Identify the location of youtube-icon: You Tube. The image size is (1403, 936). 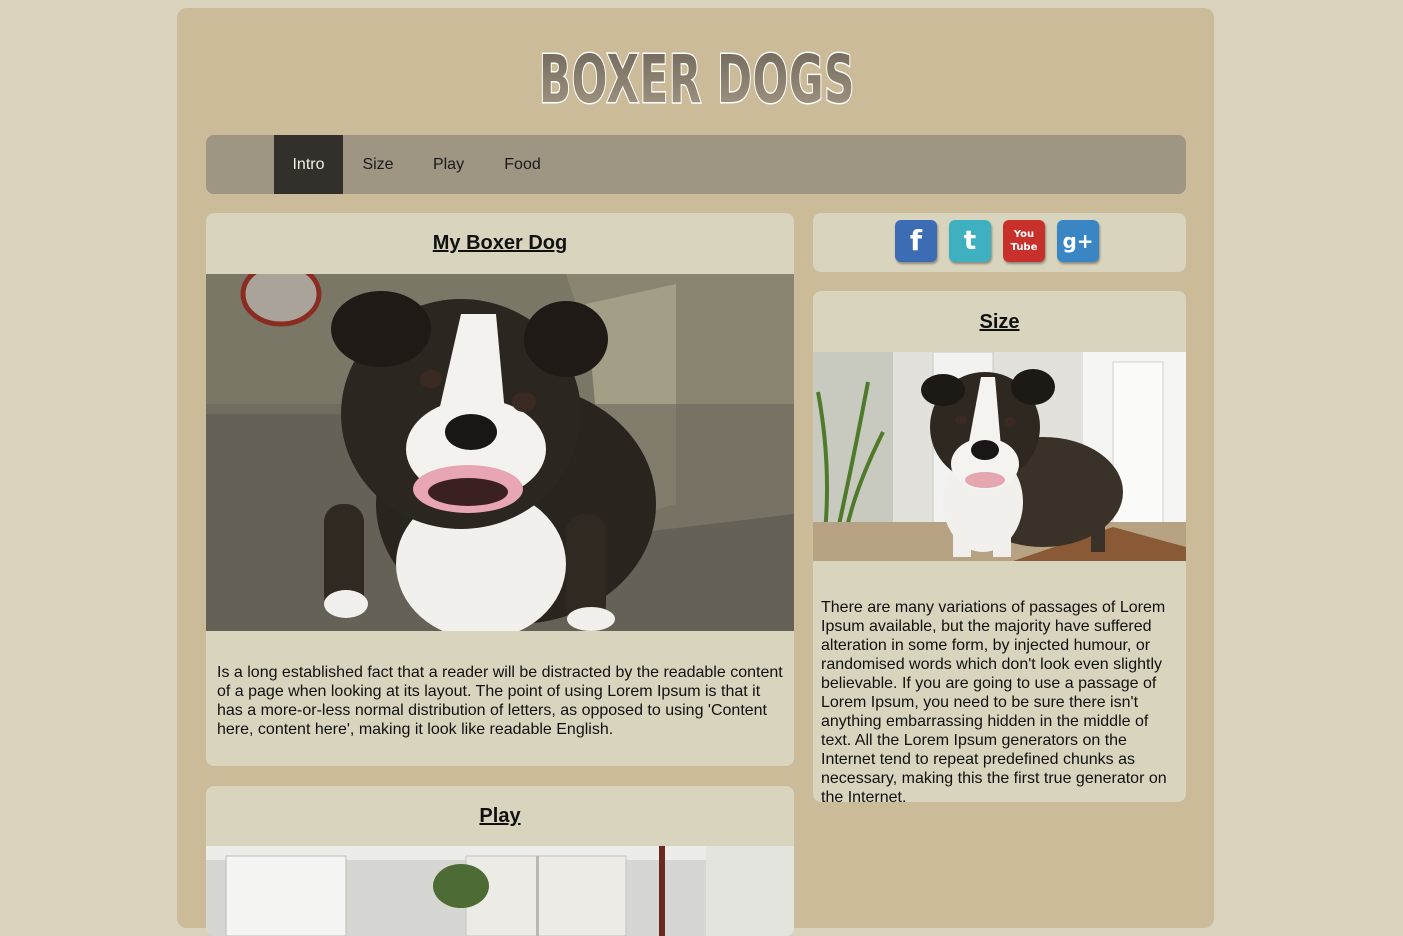
(1024, 241).